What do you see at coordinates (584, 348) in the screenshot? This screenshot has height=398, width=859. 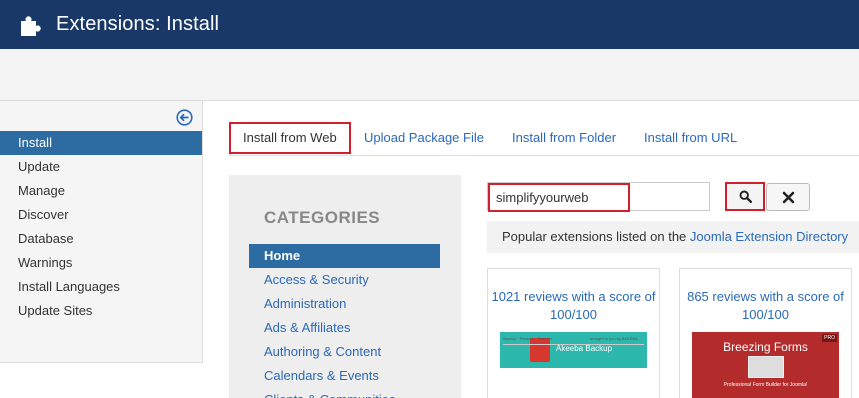 I see `thumb-name: Akeeba Backup` at bounding box center [584, 348].